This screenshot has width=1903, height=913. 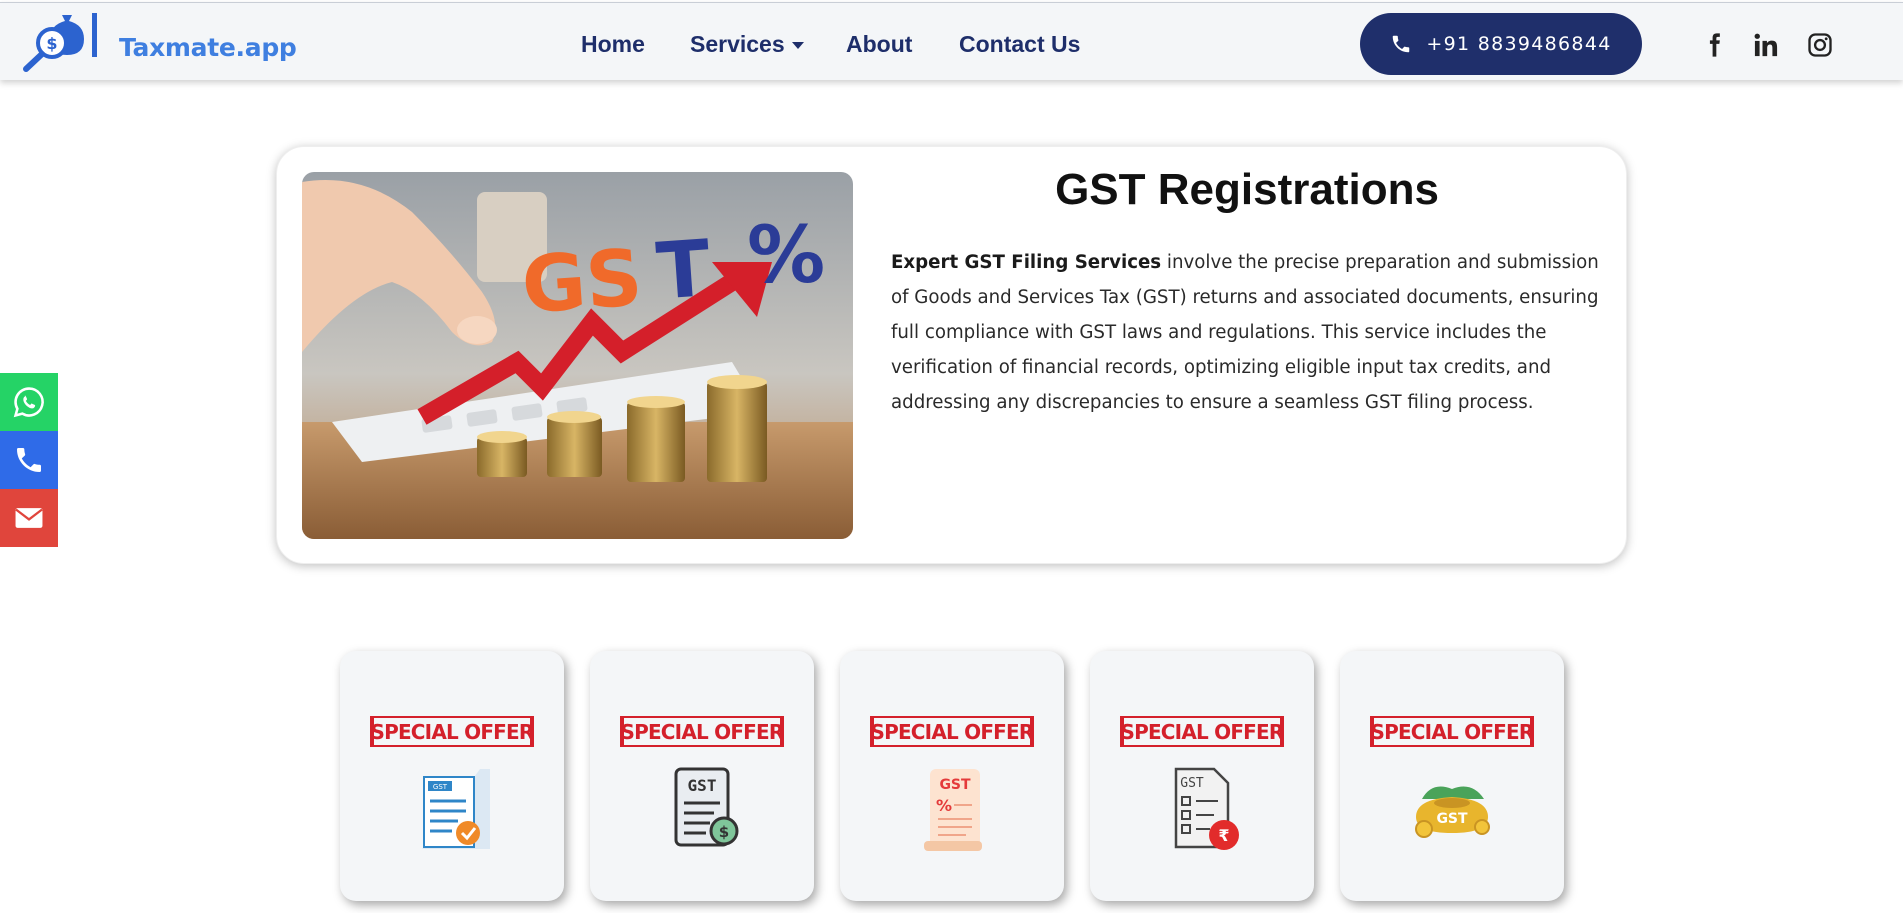 What do you see at coordinates (797, 46) in the screenshot?
I see `caret-down-icon` at bounding box center [797, 46].